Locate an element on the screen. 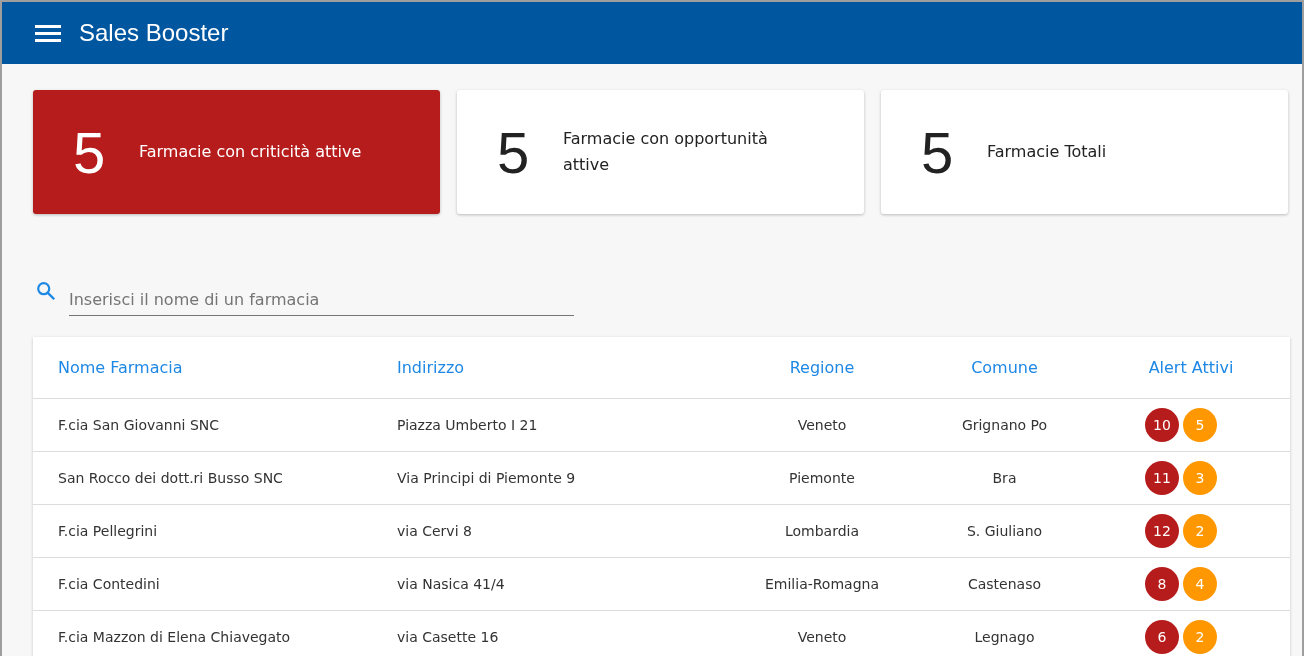 The height and width of the screenshot is (656, 1304). alert-count-badge: 11 is located at coordinates (1162, 478).